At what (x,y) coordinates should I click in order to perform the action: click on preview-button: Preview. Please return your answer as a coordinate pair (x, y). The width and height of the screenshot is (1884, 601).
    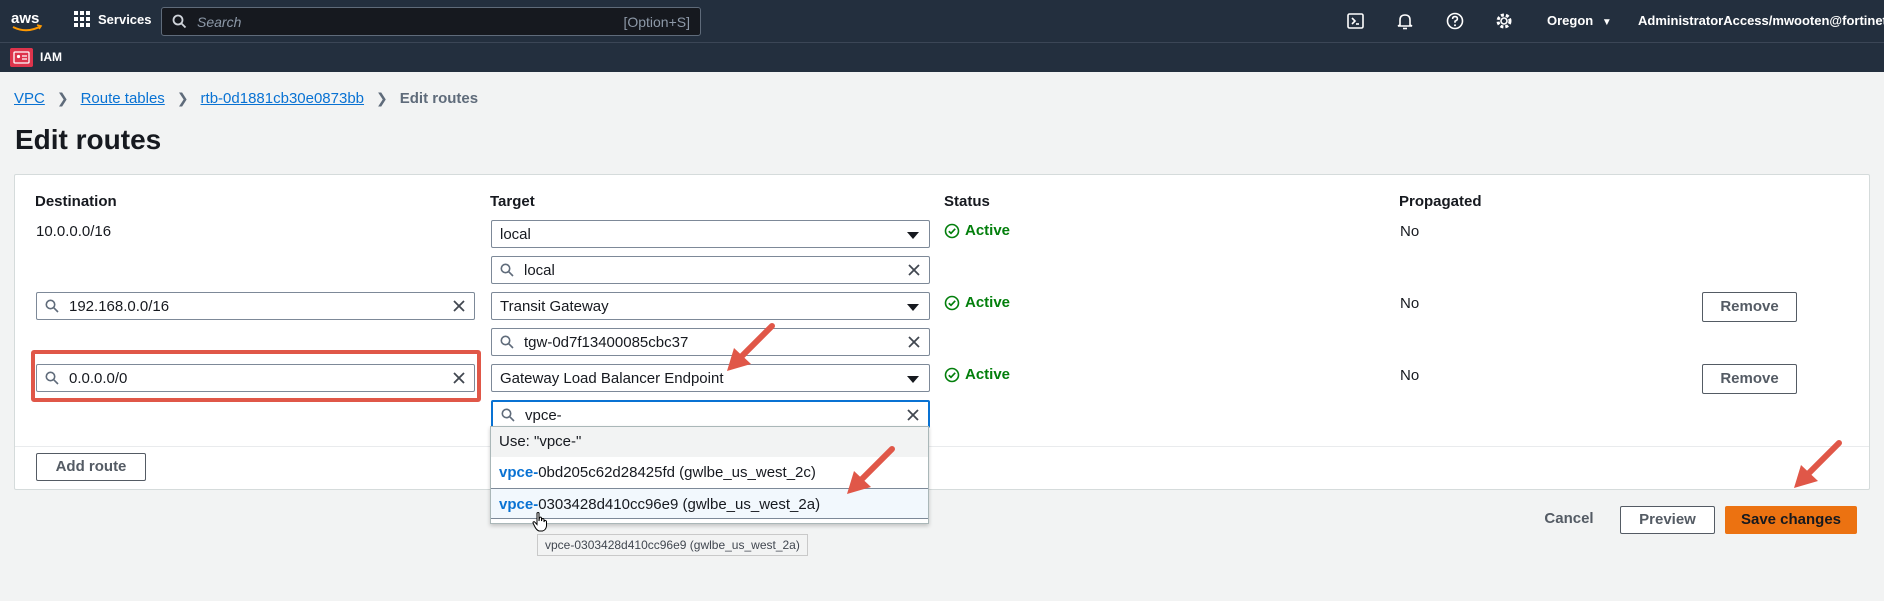
    Looking at the image, I should click on (1667, 520).